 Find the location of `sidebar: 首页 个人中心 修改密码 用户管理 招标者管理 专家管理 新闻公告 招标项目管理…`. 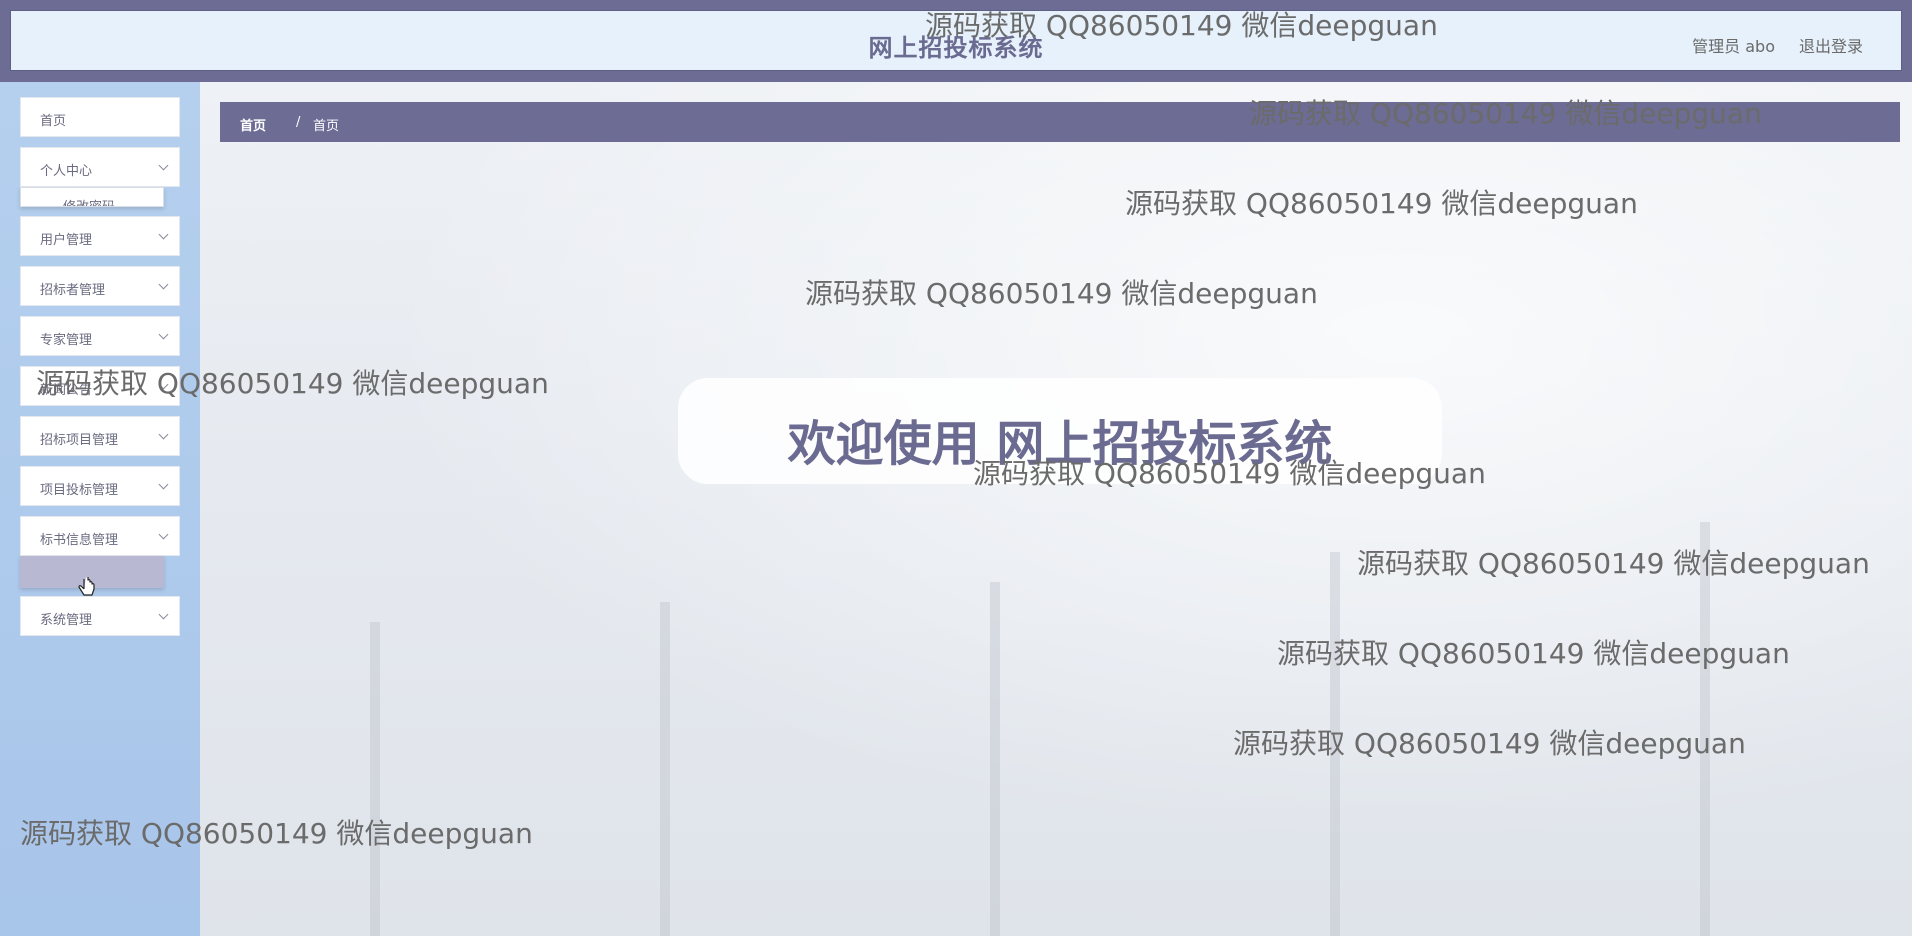

sidebar: 首页 个人中心 修改密码 用户管理 招标者管理 专家管理 新闻公告 招标项目管理… is located at coordinates (100, 509).